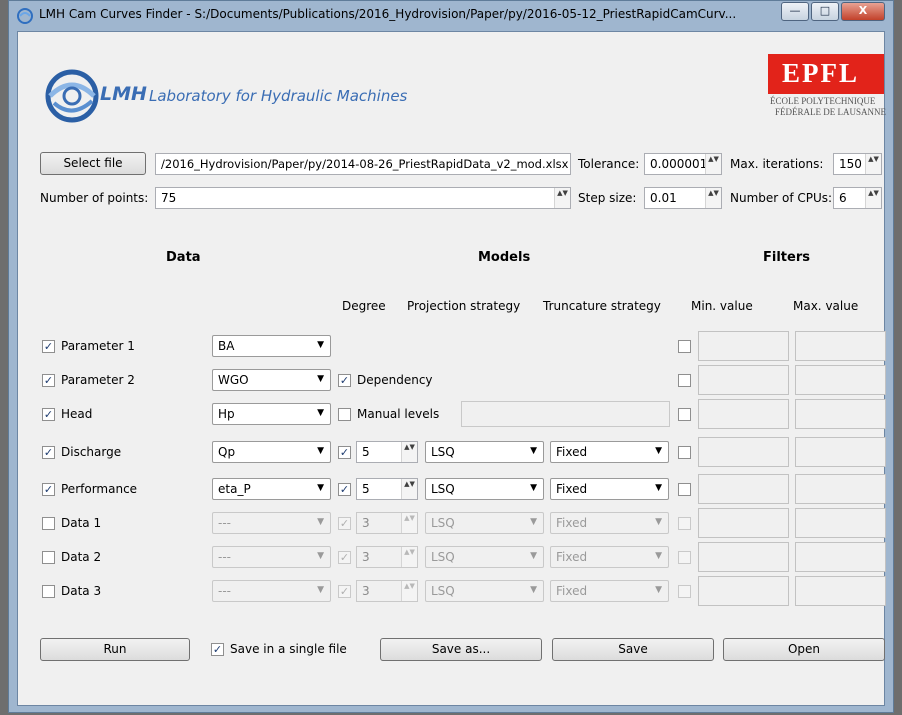  I want to click on variable-dropdown: BA ▼, so click(271, 346).